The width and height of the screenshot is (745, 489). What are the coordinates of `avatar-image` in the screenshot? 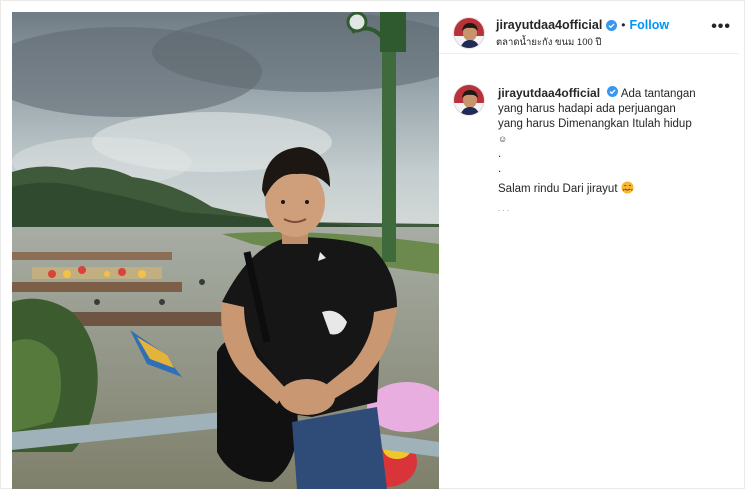 It's located at (469, 33).